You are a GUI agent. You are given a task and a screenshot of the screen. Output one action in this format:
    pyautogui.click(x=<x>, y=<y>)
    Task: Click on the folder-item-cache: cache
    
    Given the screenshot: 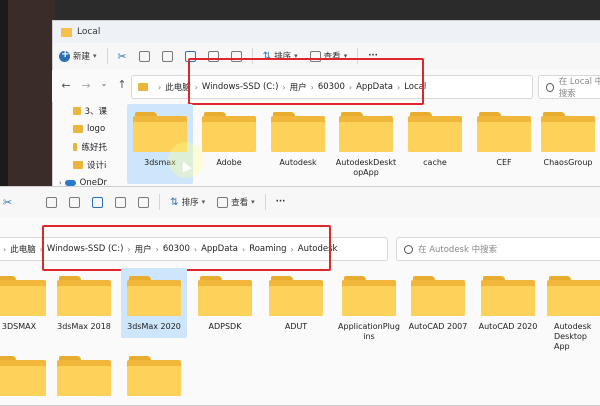 What is the action you would take?
    pyautogui.click(x=435, y=140)
    